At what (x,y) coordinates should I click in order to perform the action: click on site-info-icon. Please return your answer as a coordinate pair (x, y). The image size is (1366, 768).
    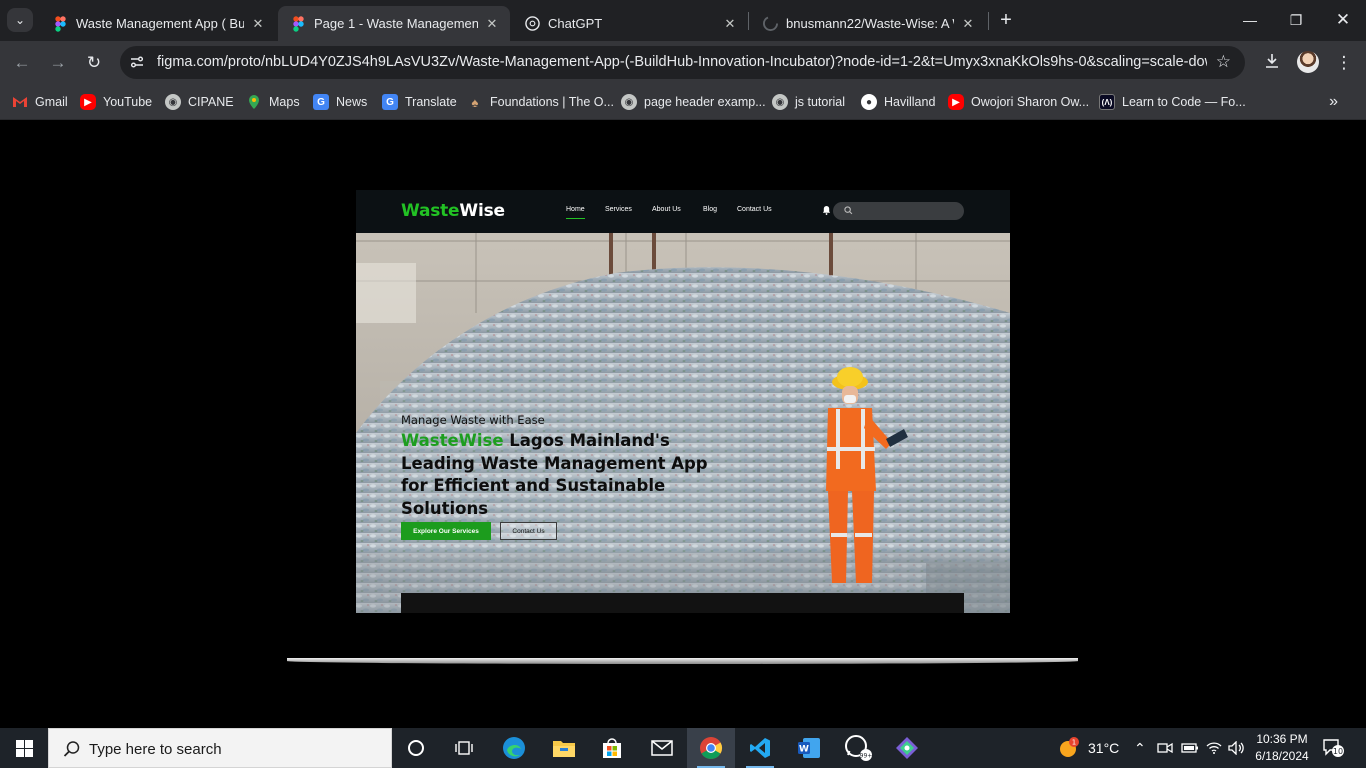
    Looking at the image, I should click on (137, 62).